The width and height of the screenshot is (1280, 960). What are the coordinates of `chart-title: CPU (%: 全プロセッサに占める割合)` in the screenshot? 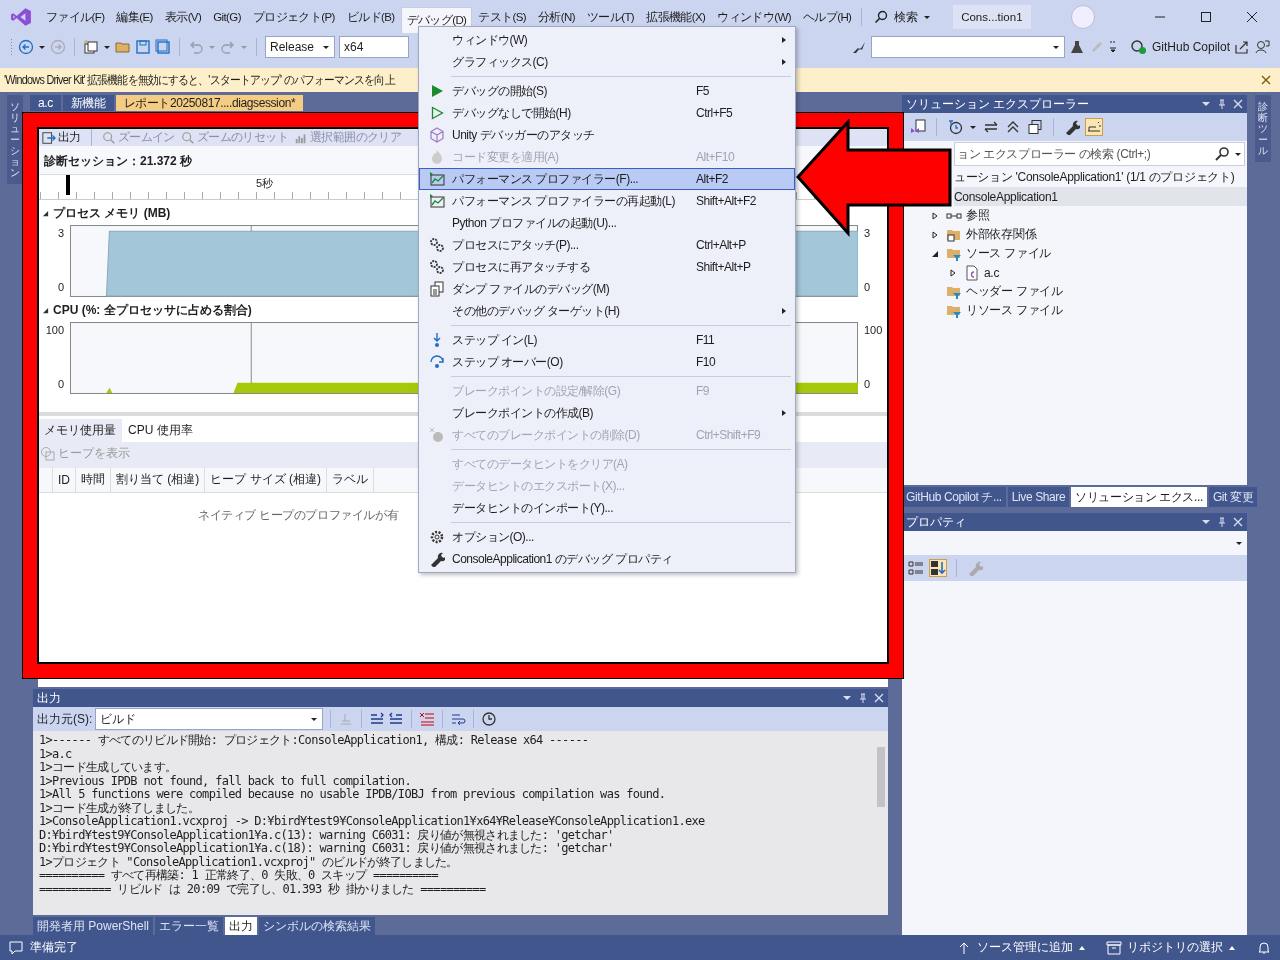 It's located at (152, 310).